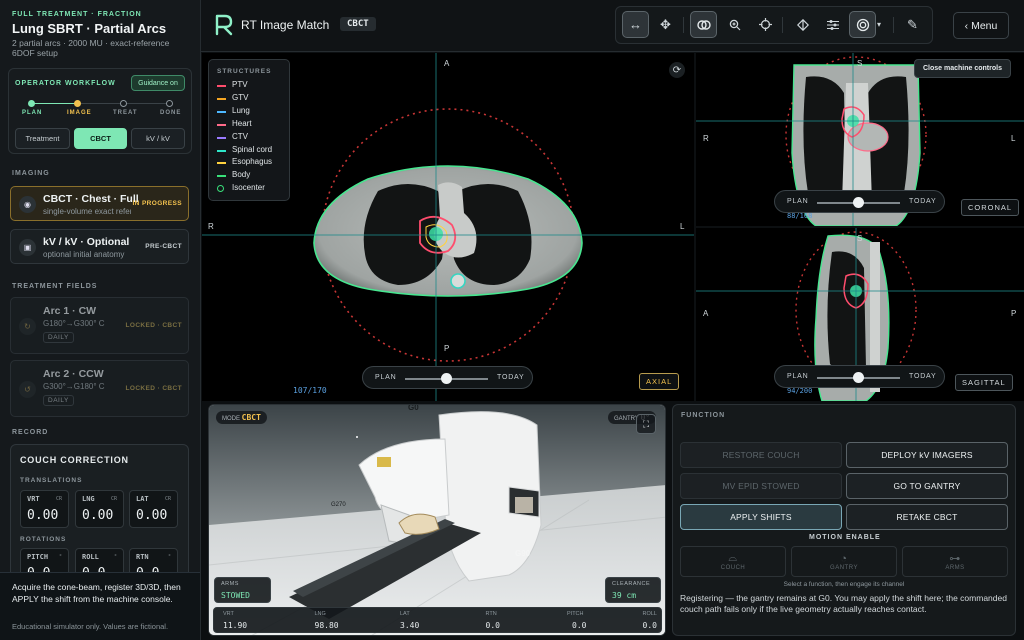 This screenshot has height=640, width=1024. What do you see at coordinates (253, 98) in the screenshot?
I see `structure-item: GTV` at bounding box center [253, 98].